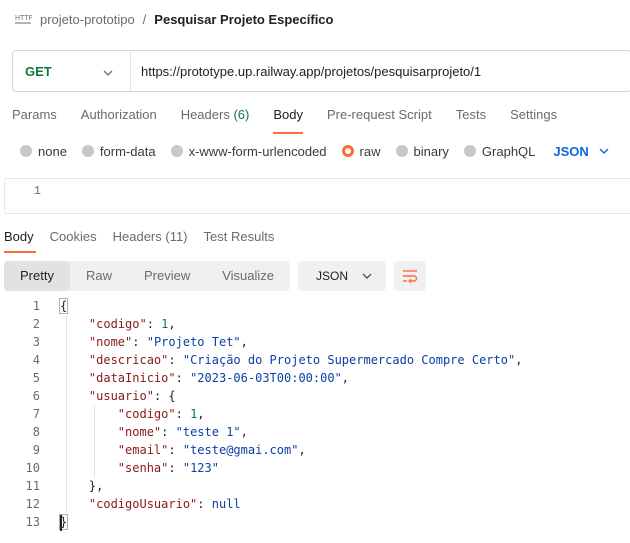  Describe the element at coordinates (315, 396) in the screenshot. I see `code-line: 6 "usuario": {` at that location.